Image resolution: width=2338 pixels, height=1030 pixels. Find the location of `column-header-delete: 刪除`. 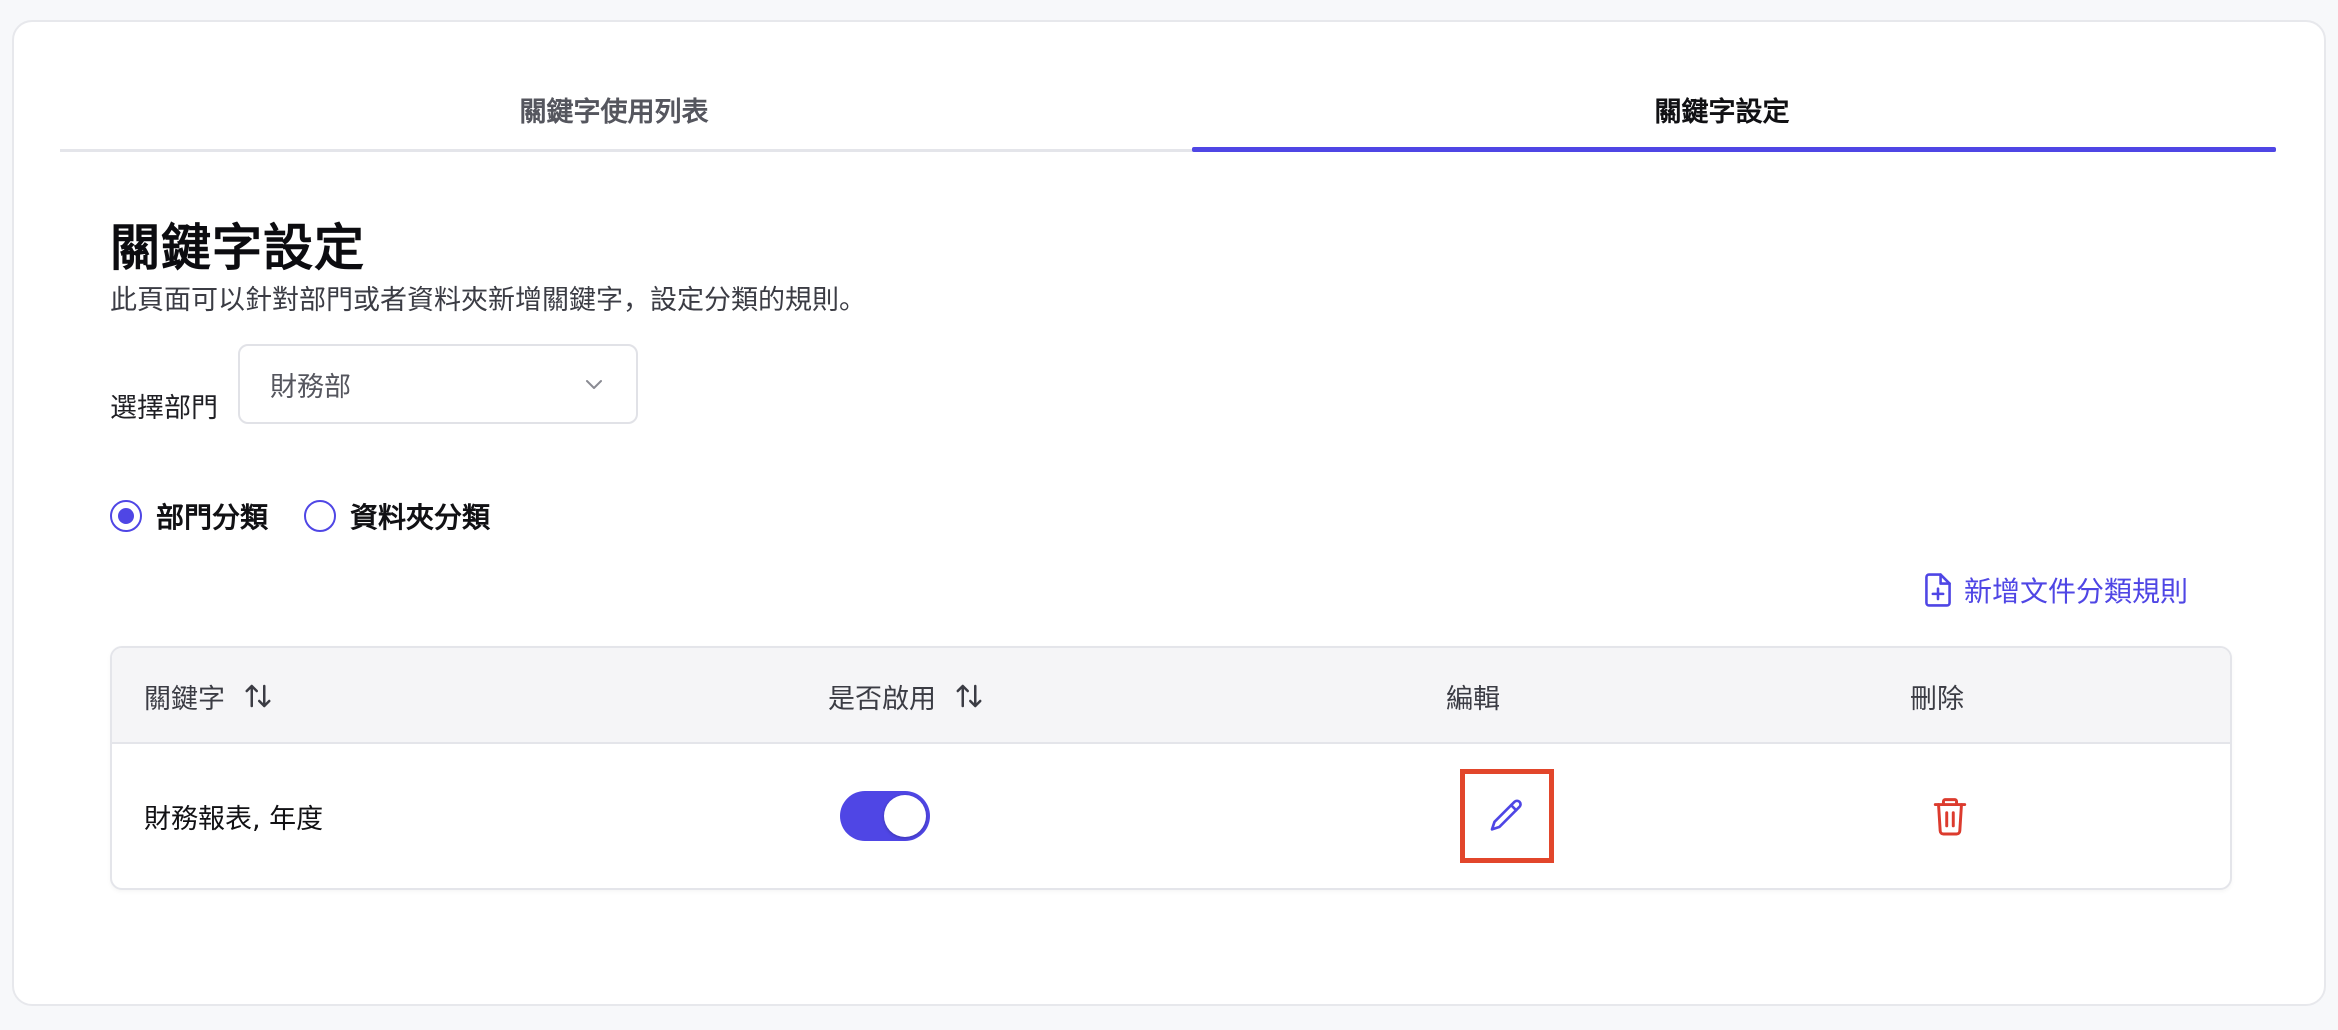

column-header-delete: 刪除 is located at coordinates (1937, 696).